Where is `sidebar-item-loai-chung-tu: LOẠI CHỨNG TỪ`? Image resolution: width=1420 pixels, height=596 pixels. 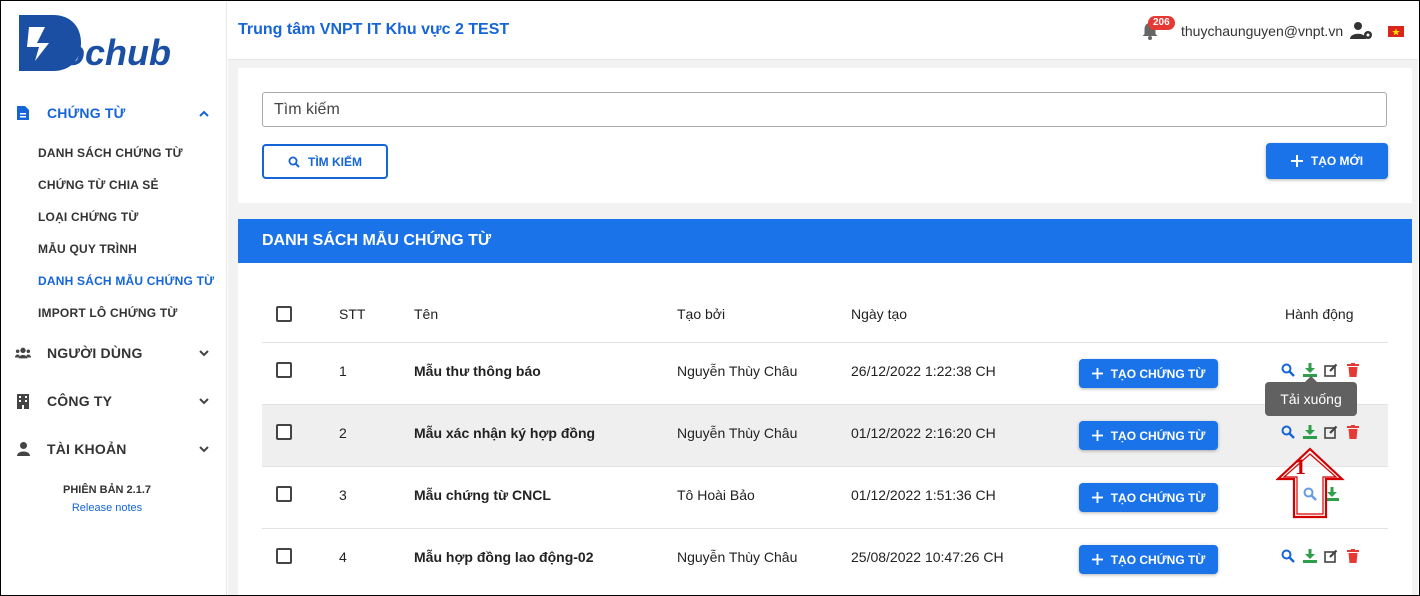
sidebar-item-loai-chung-tu: LOẠI CHỨNG TỪ is located at coordinates (88, 217).